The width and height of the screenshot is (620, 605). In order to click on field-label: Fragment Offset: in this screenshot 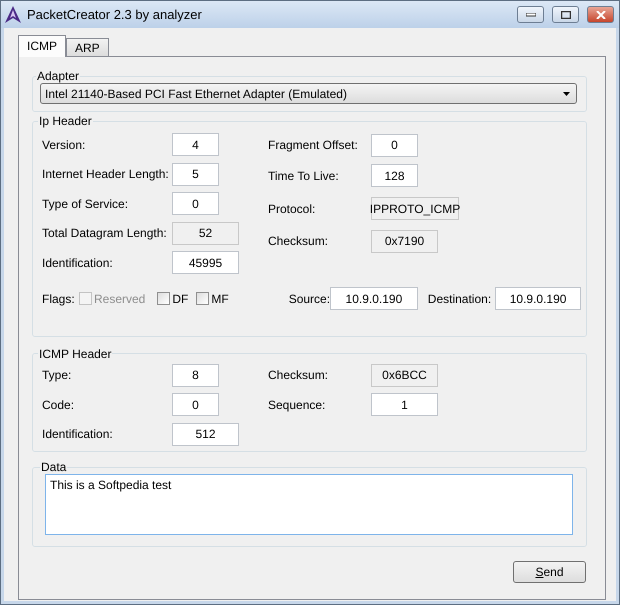, I will do `click(313, 145)`.